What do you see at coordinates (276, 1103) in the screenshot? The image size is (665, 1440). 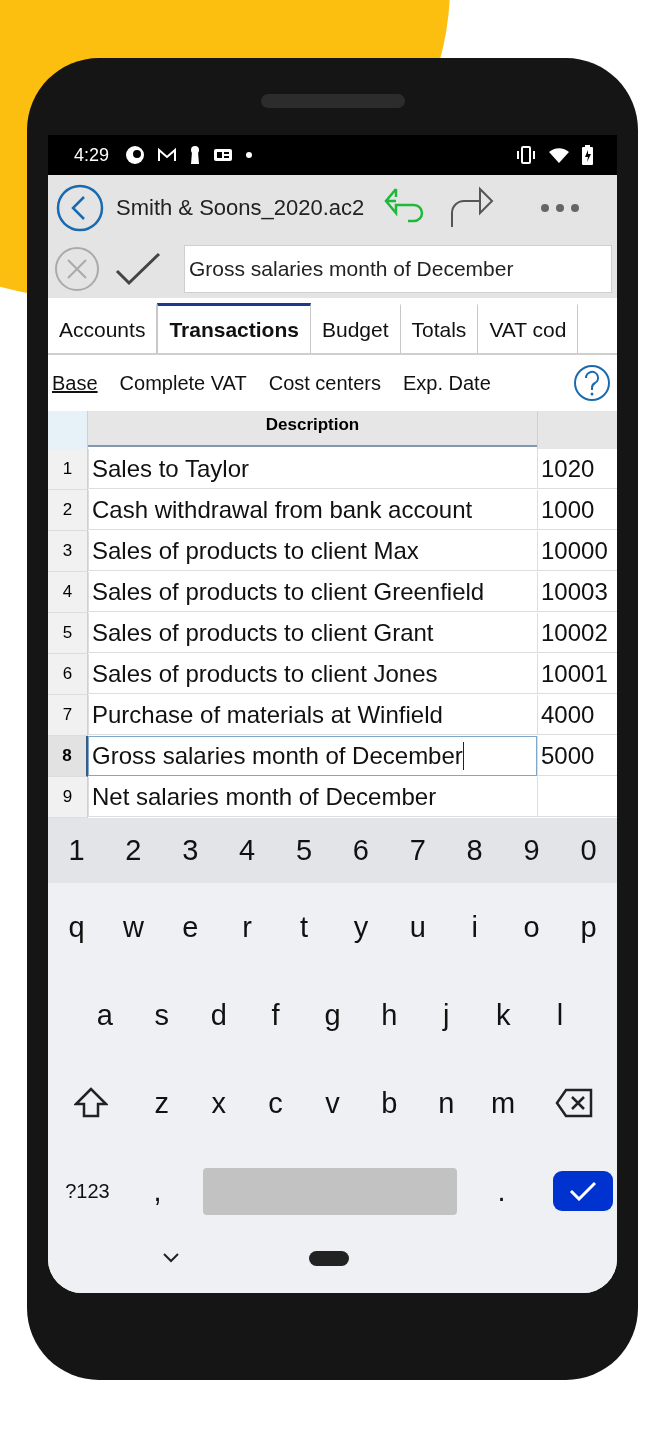 I see `key: c` at bounding box center [276, 1103].